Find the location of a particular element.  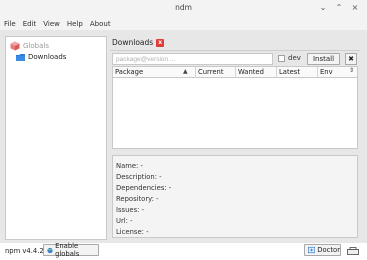

column-package: Package is located at coordinates (129, 72).